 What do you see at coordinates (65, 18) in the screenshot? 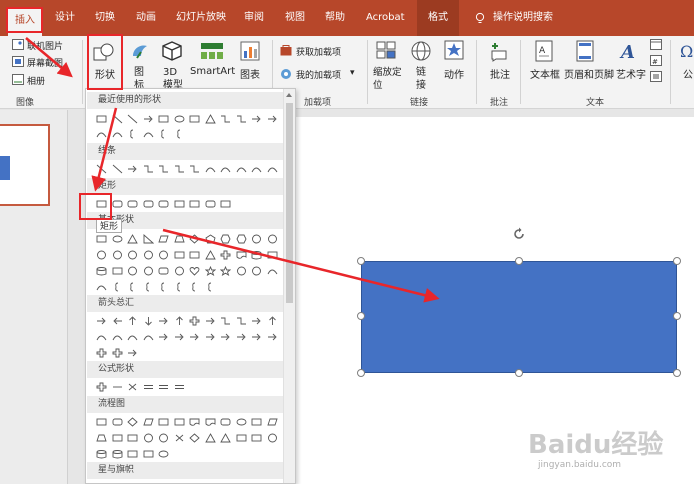
I see `tab-design: 设计` at bounding box center [65, 18].